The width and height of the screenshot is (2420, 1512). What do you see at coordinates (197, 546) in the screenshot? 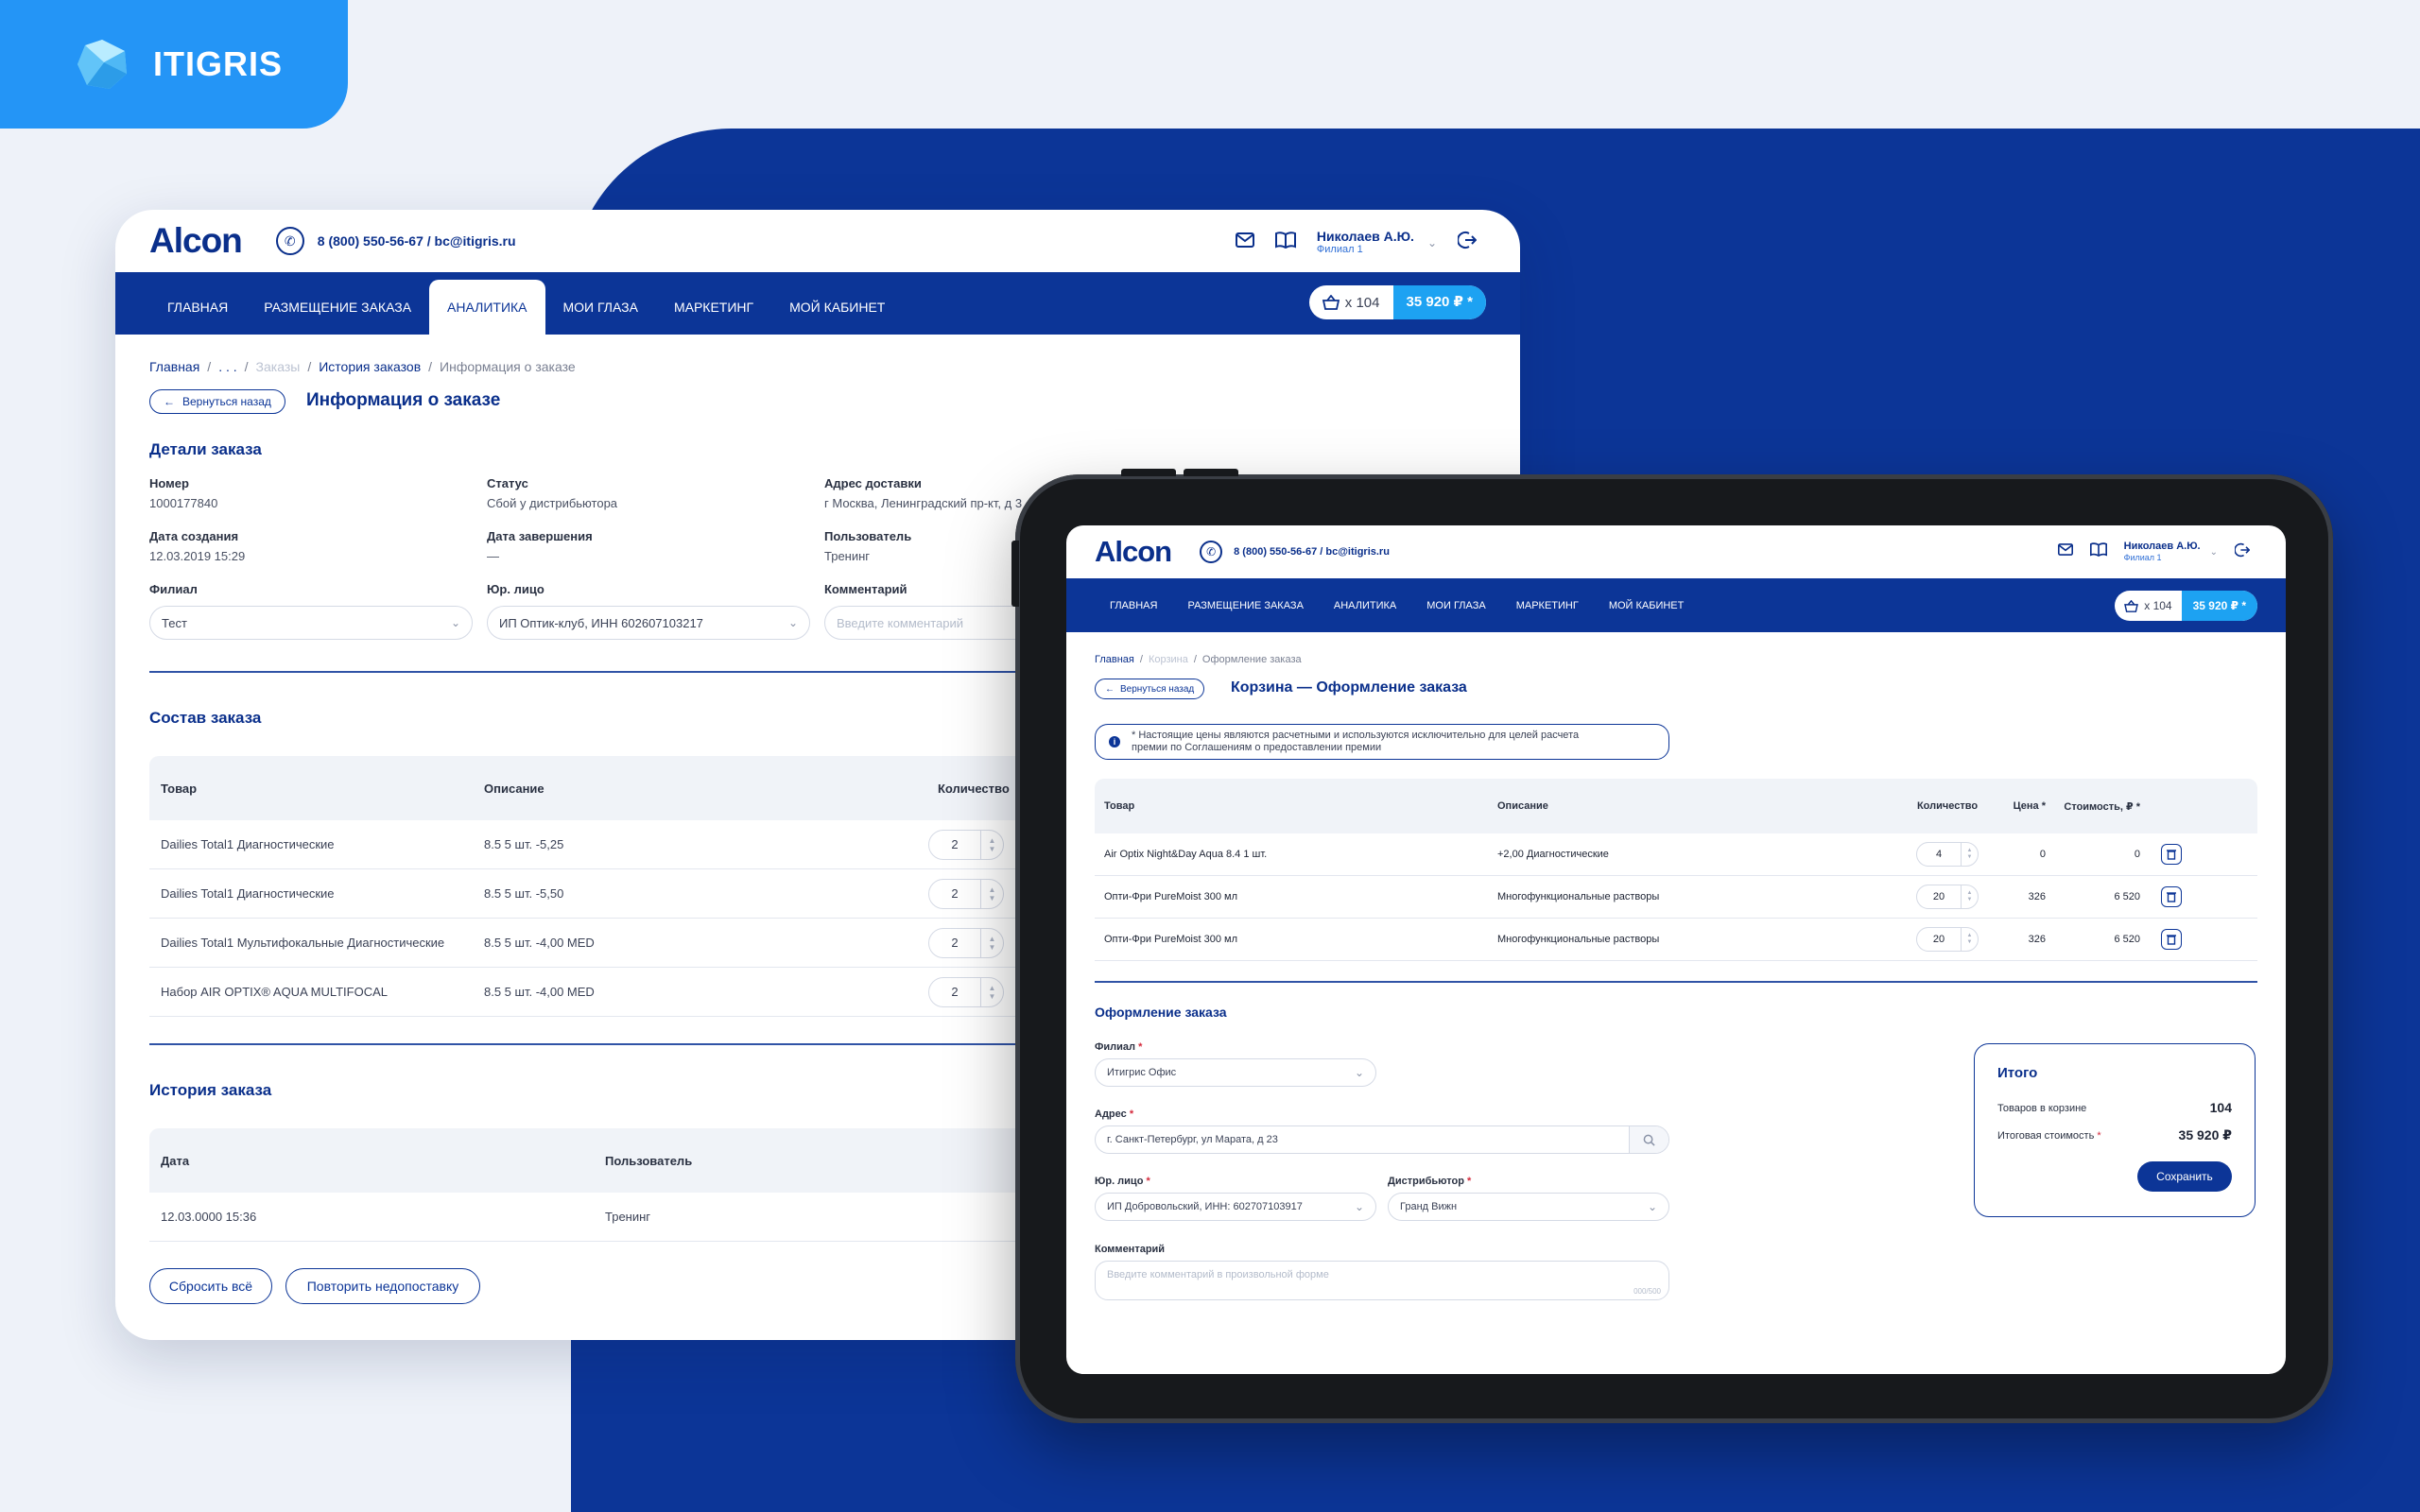
I see `field-created: Дата создания 12.03.2019 15:29` at bounding box center [197, 546].